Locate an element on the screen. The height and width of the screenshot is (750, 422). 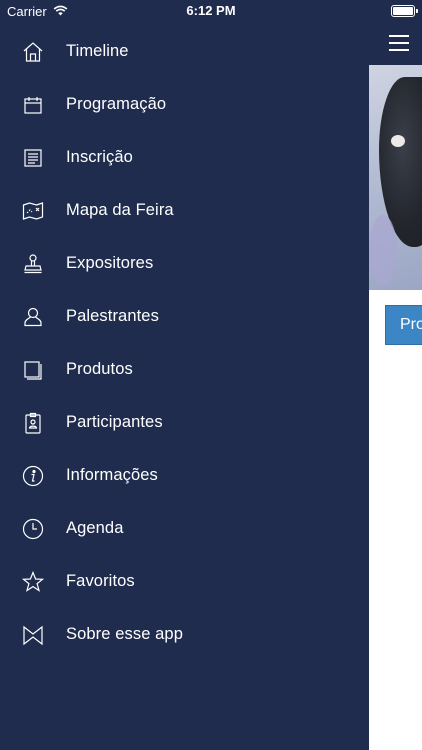
menu-item-expositores: Expositores is located at coordinates (184, 263).